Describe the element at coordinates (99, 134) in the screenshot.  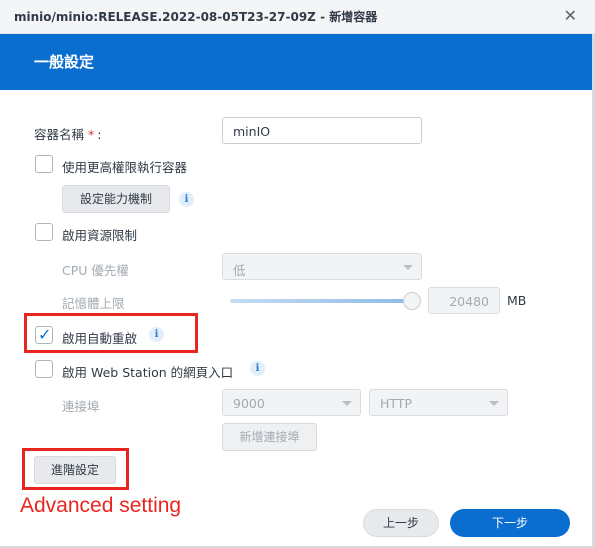
I see `label-colon: :` at that location.